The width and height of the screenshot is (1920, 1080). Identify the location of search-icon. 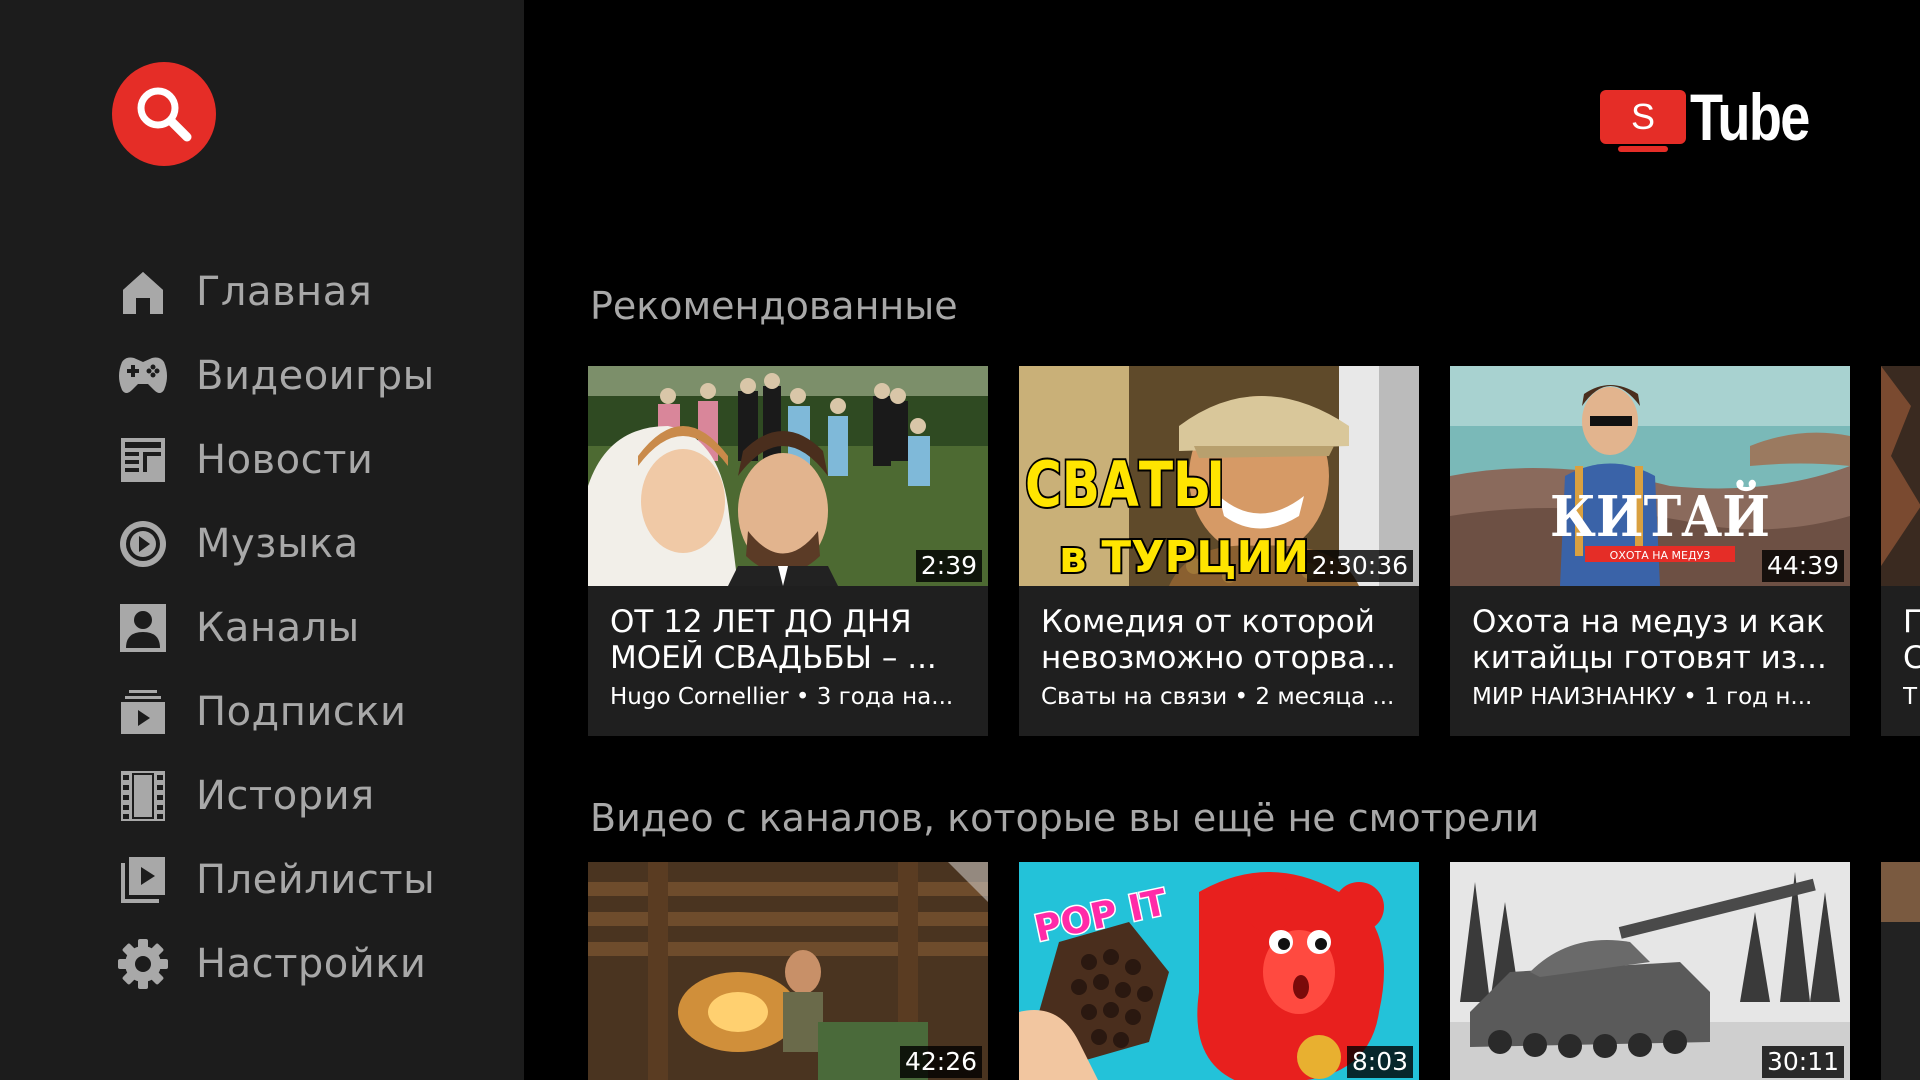
(164, 114).